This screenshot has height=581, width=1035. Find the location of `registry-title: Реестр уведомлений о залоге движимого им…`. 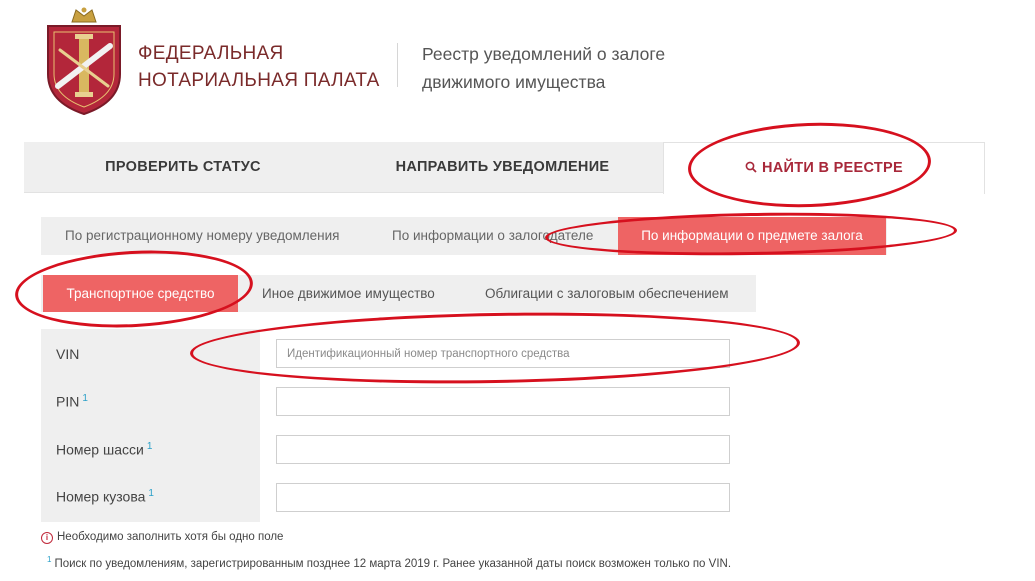

registry-title: Реестр уведомлений о залоге движимого им… is located at coordinates (543, 68).